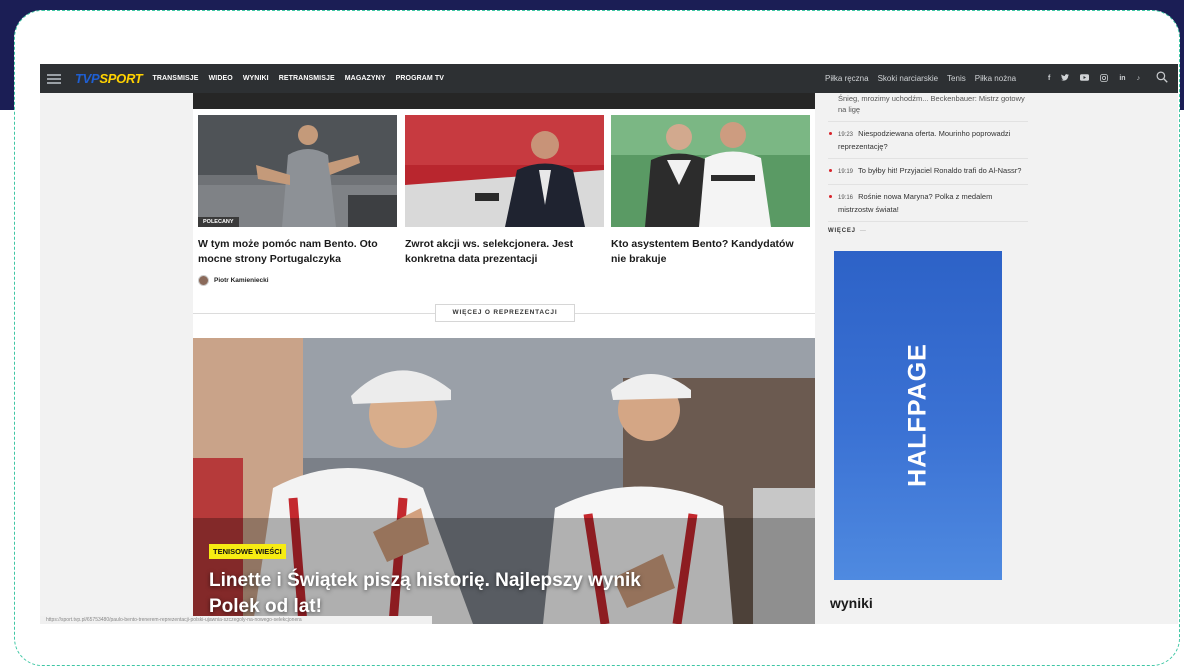 This screenshot has width=1184, height=669. Describe the element at coordinates (863, 231) in the screenshot. I see `arrow-right-icon: —` at that location.